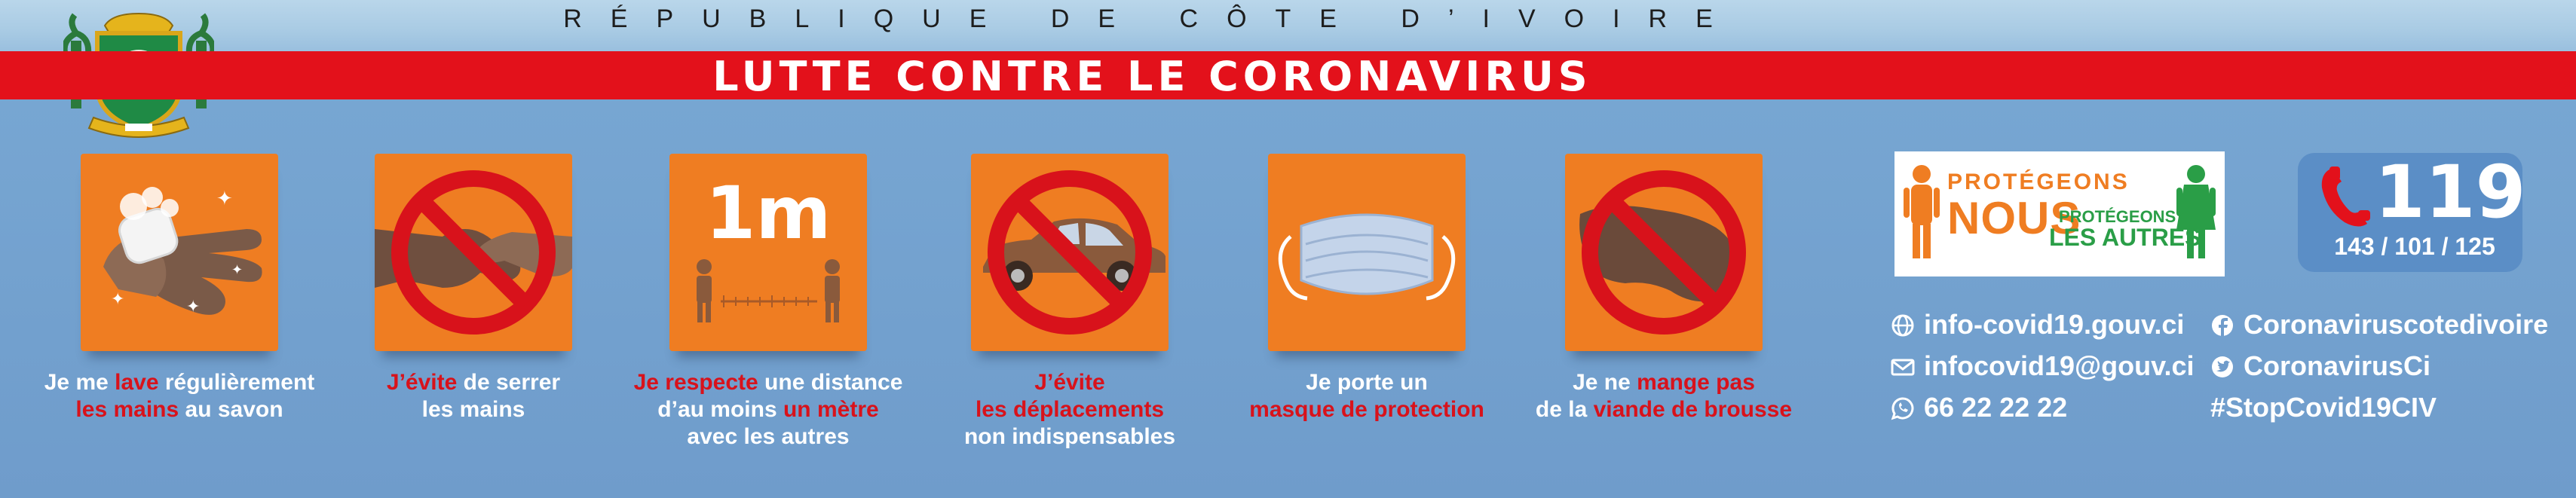  I want to click on caption-emphasis: masque de protection, so click(1366, 410).